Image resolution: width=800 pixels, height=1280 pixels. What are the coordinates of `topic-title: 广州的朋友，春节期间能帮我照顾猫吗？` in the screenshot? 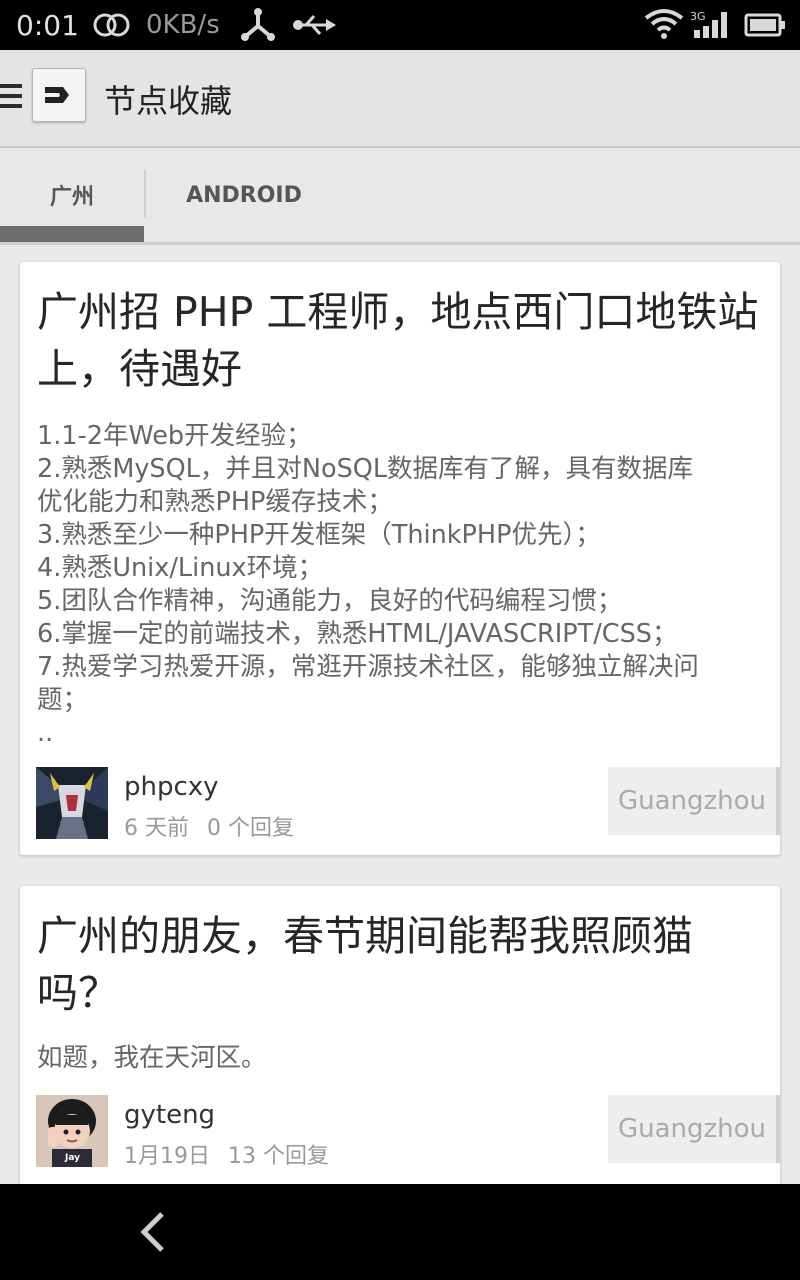 It's located at (402, 965).